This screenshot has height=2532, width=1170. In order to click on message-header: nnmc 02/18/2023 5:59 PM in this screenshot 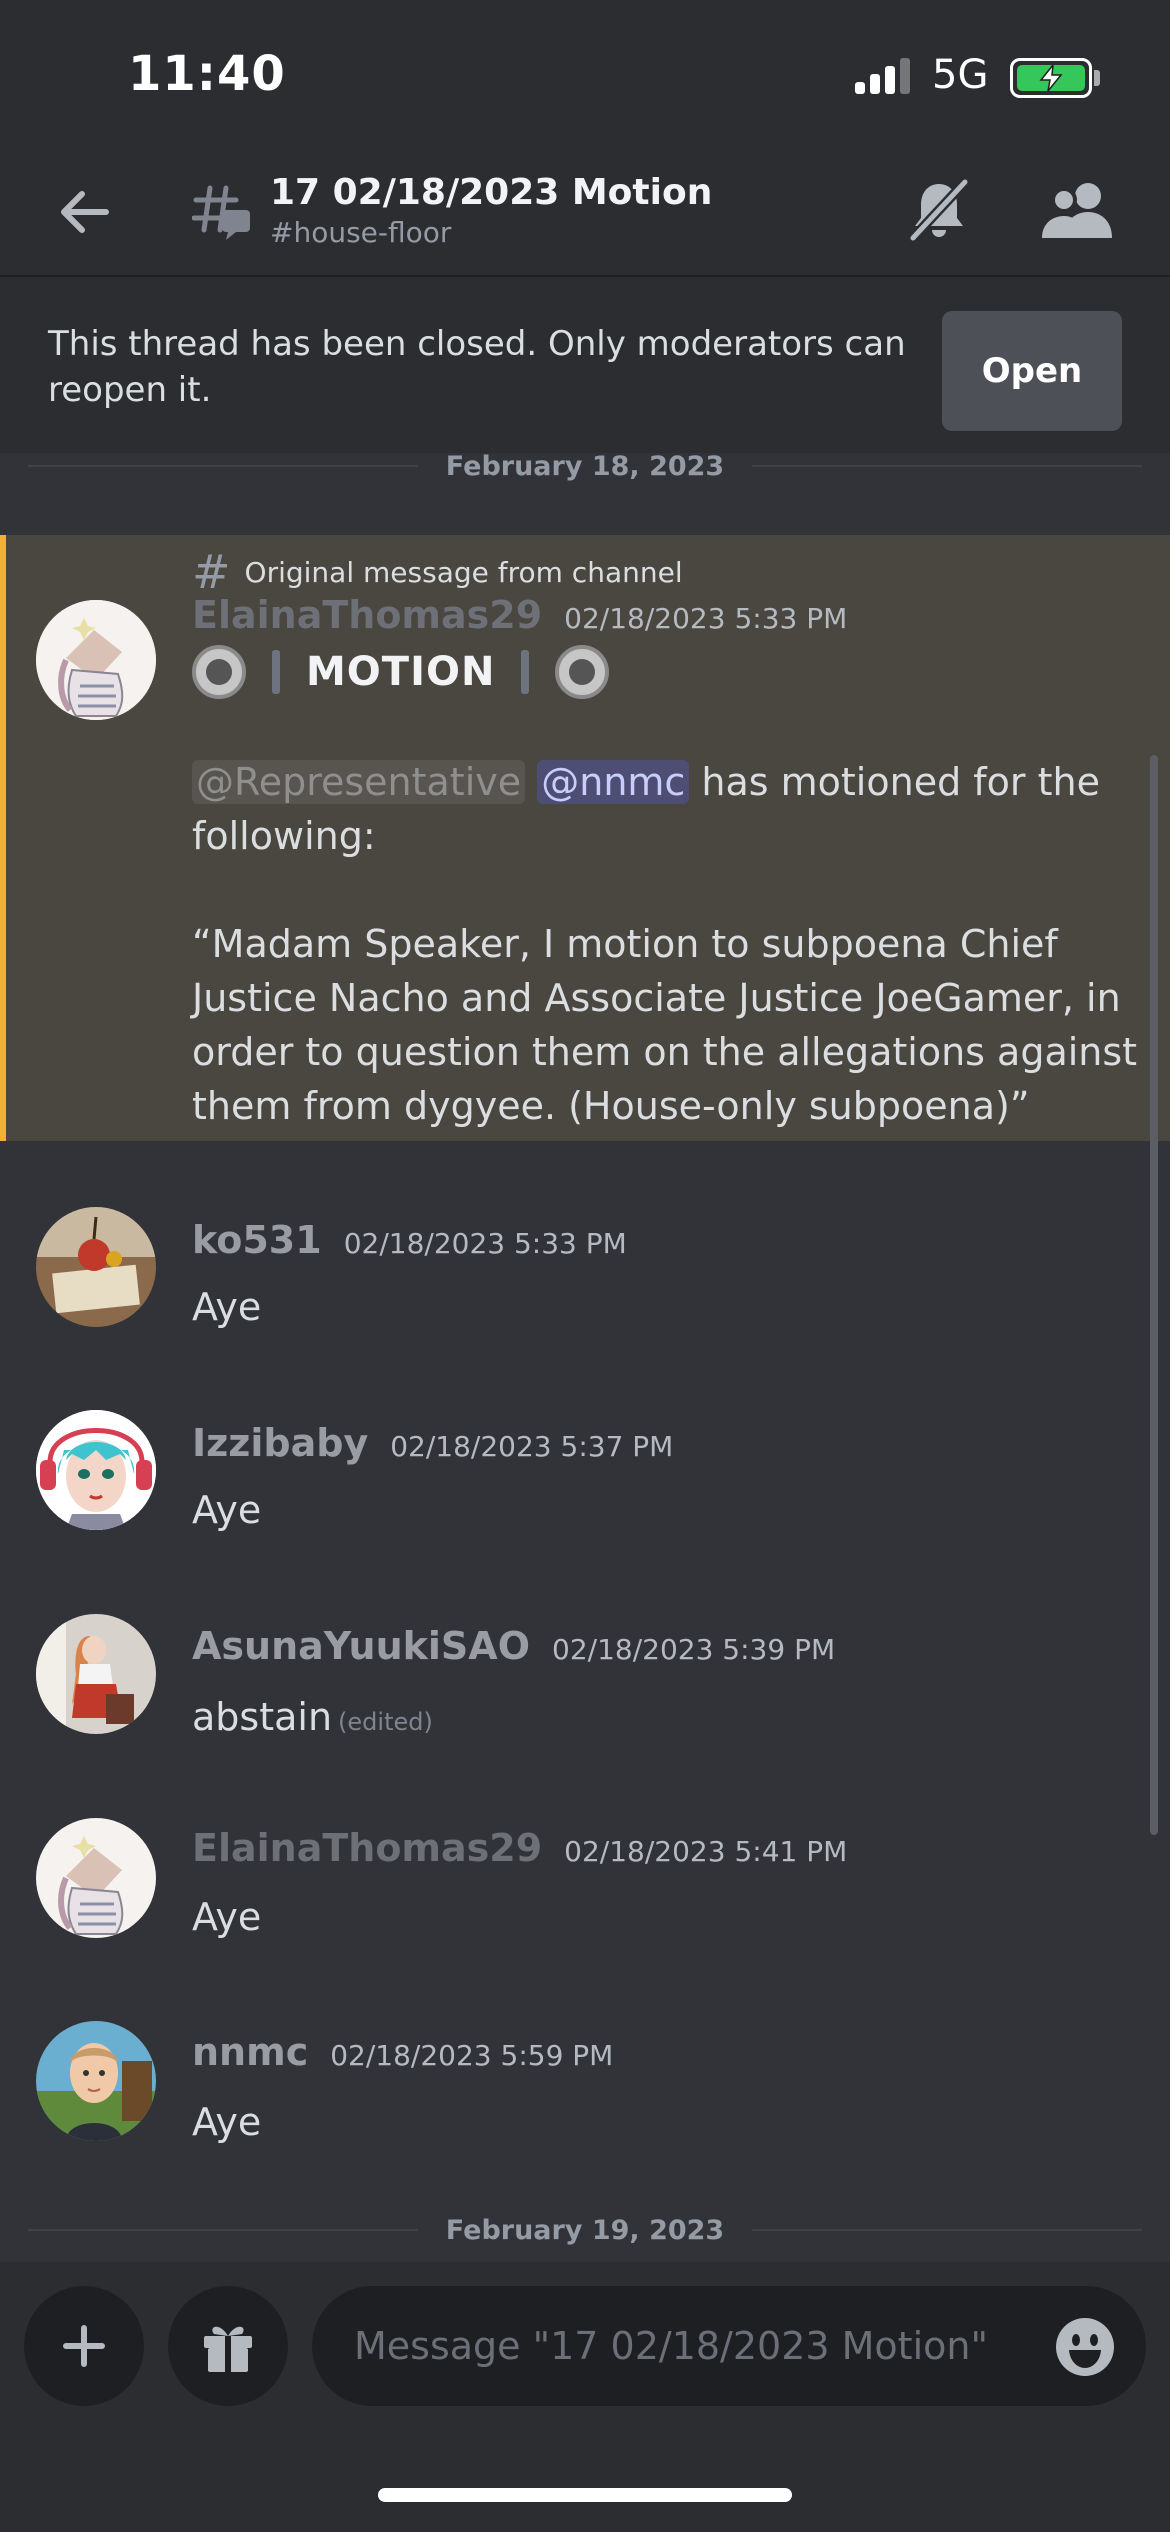, I will do `click(402, 2052)`.